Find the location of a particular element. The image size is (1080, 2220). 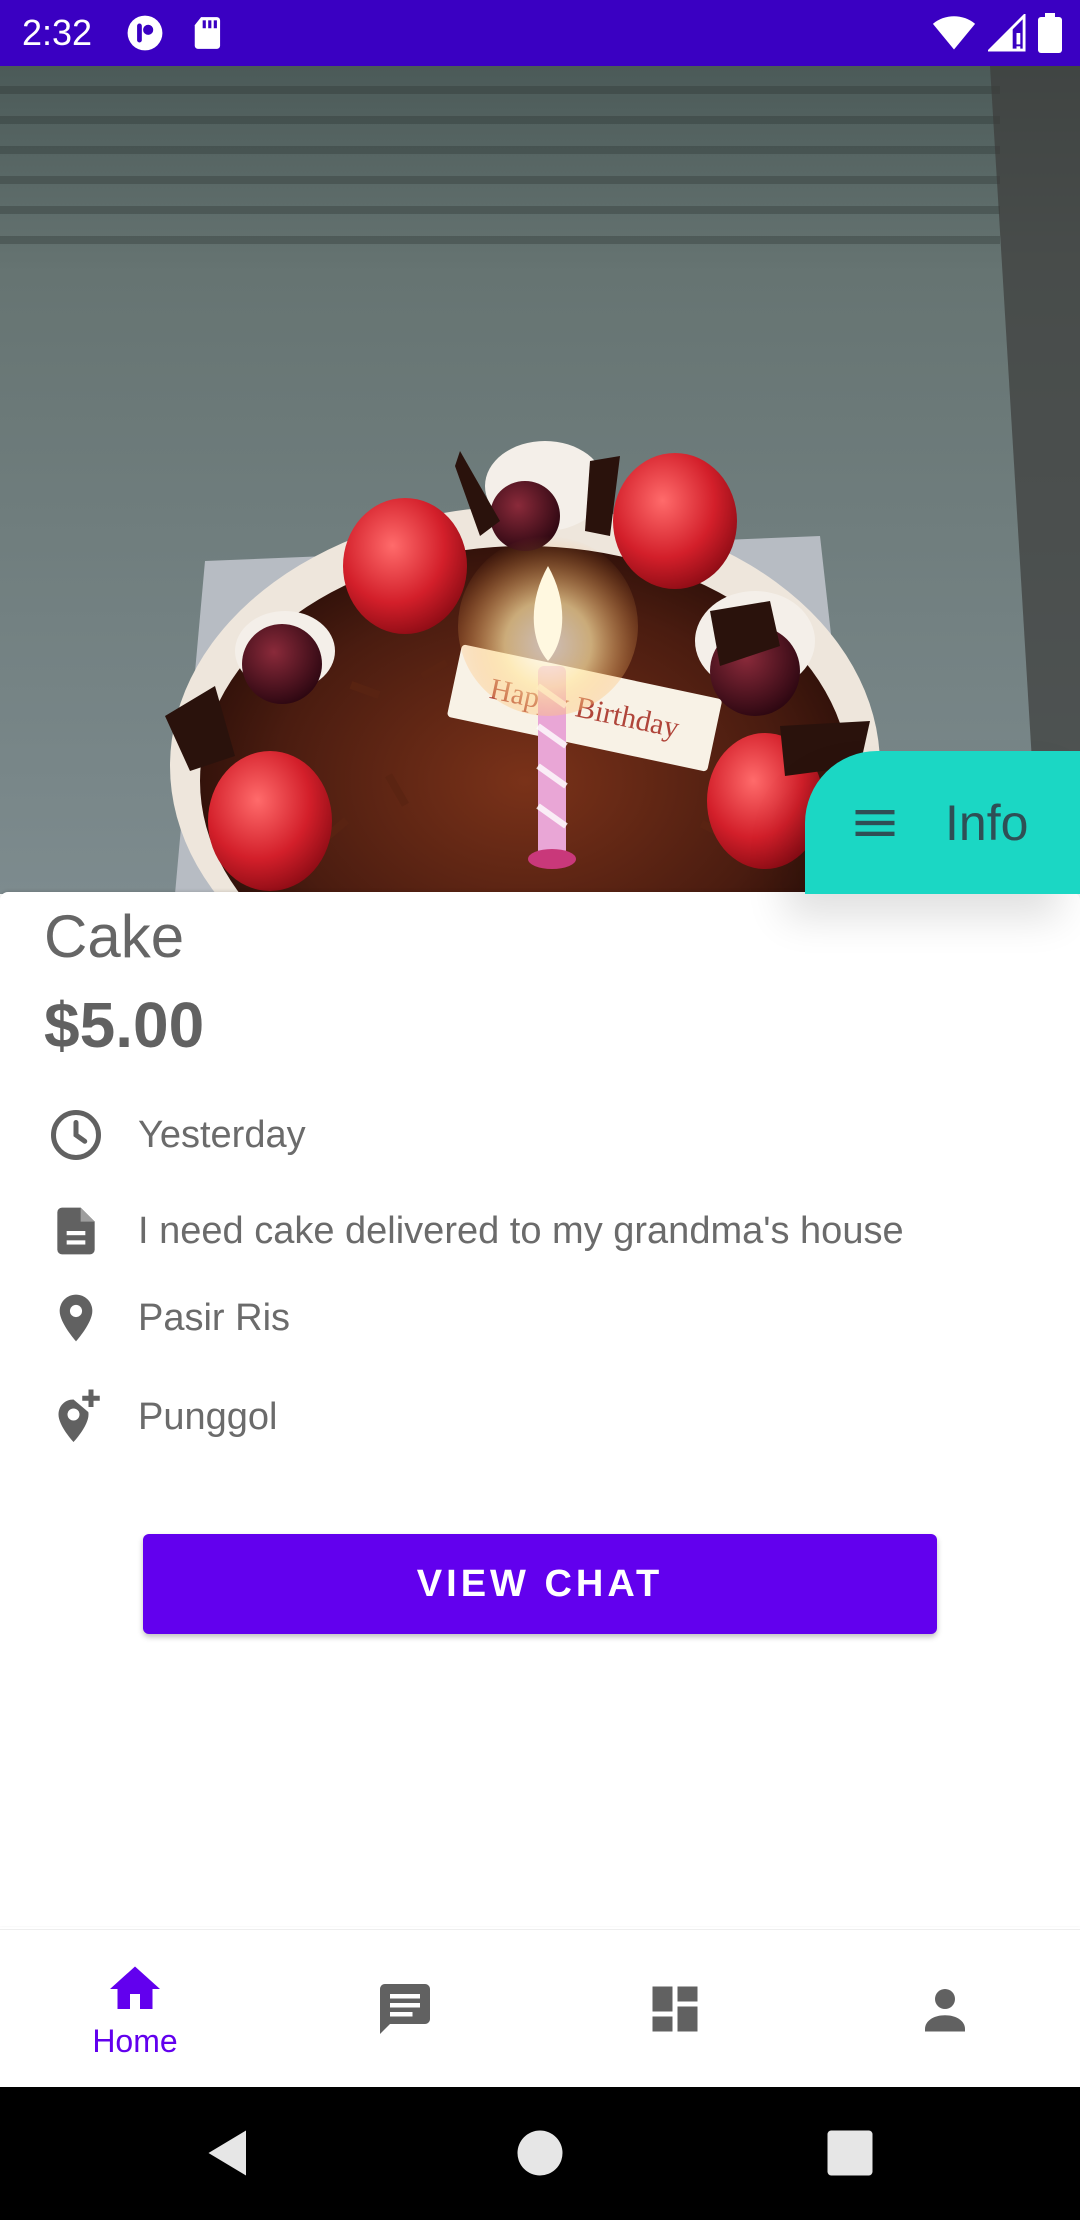

detail-dropoff: Punggol is located at coordinates (208, 1416).